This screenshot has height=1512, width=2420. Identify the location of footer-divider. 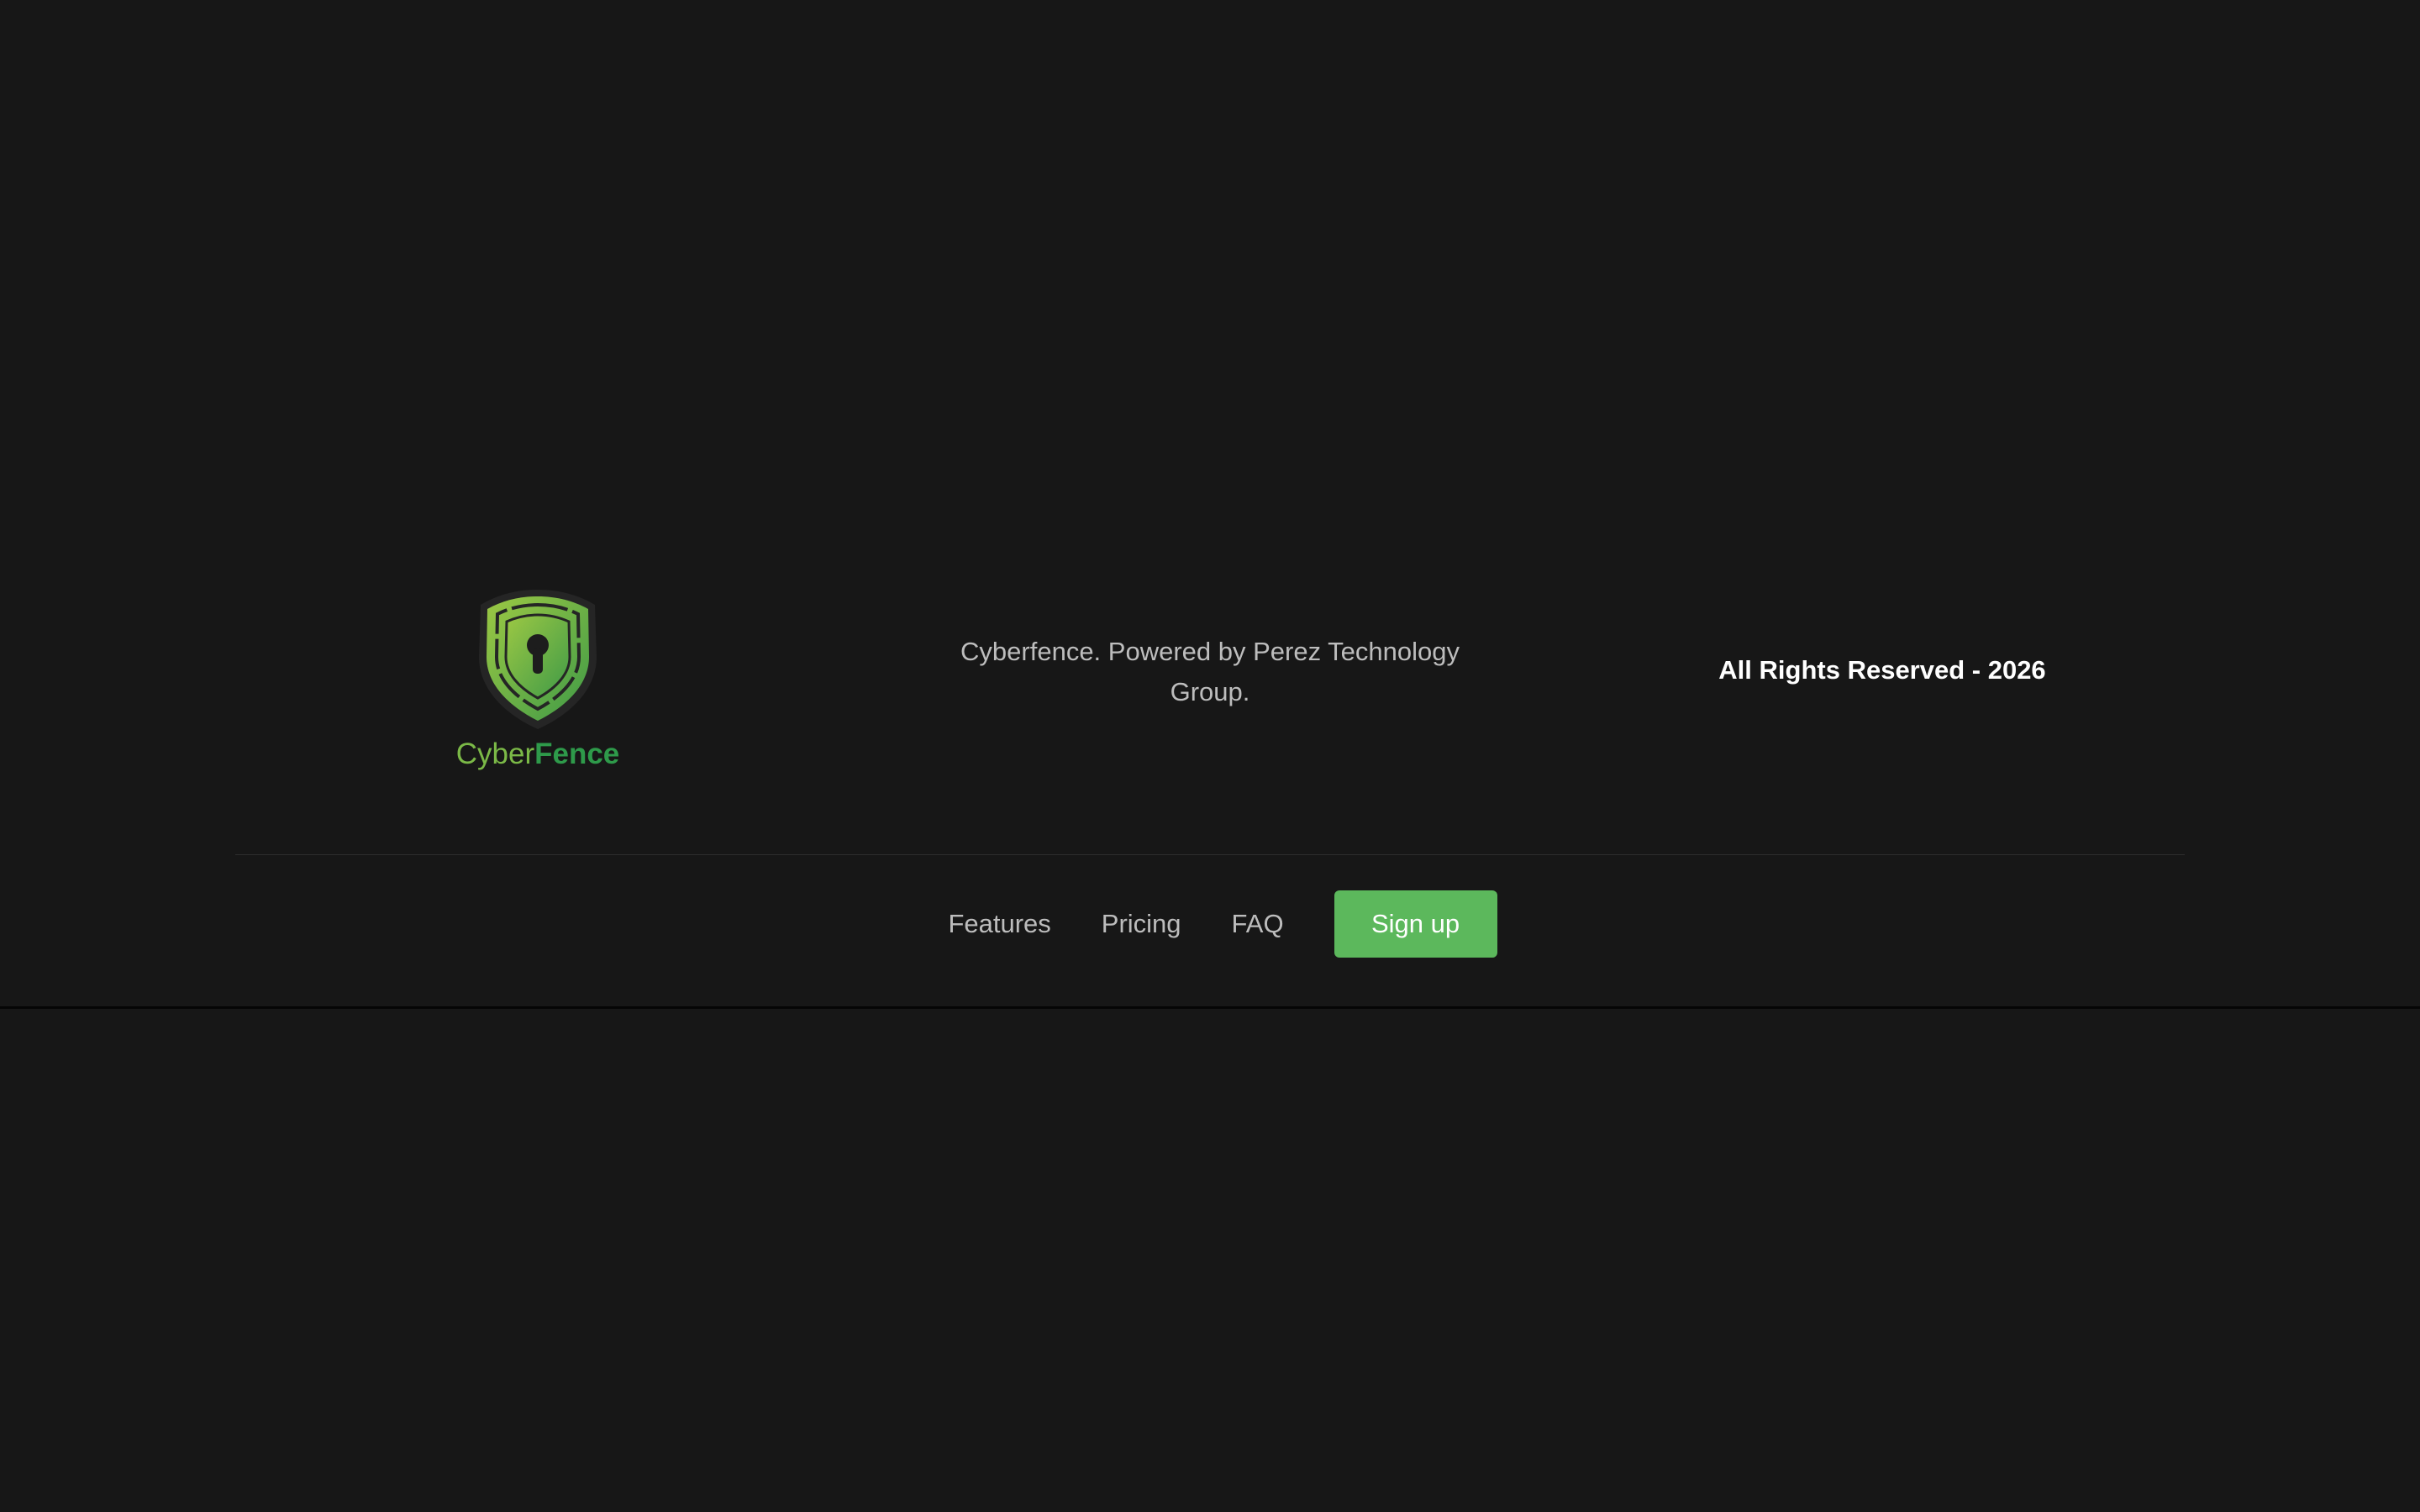
(1210, 854).